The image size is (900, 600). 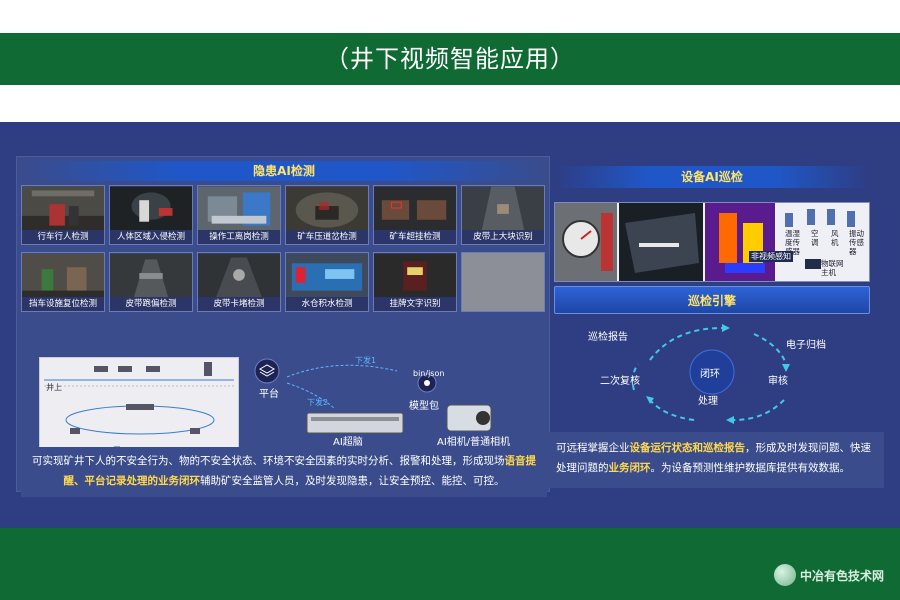 I want to click on page-title: （井下视频智能应用）, so click(x=450, y=59).